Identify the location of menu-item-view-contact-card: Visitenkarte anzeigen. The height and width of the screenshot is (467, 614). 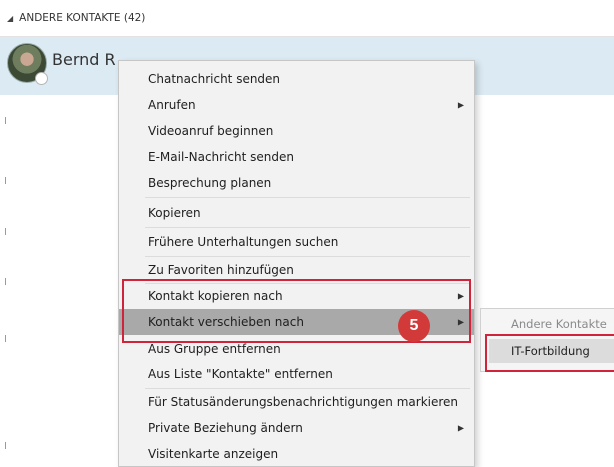
(296, 454).